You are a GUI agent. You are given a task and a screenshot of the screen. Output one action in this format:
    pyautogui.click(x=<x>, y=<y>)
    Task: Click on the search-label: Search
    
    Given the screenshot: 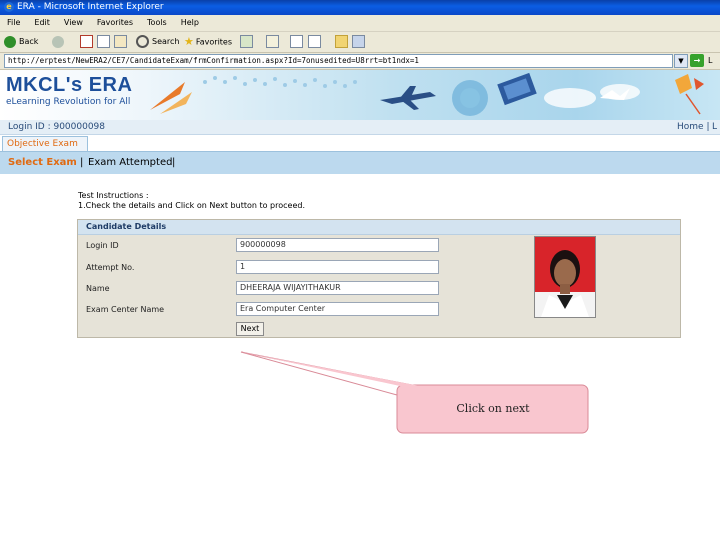 What is the action you would take?
    pyautogui.click(x=166, y=41)
    